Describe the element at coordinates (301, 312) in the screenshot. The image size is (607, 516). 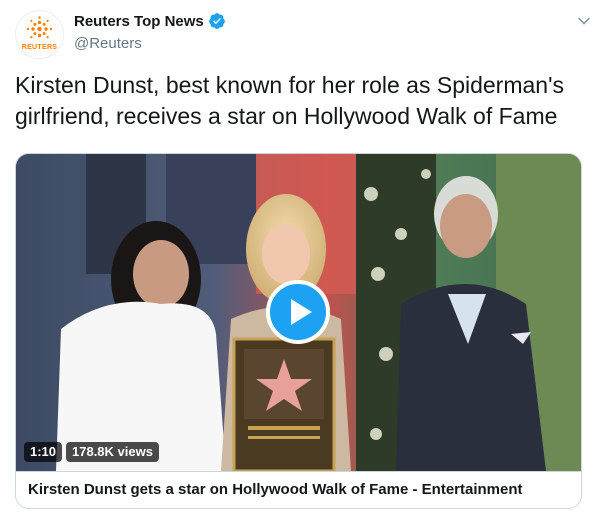
I see `play-icon` at that location.